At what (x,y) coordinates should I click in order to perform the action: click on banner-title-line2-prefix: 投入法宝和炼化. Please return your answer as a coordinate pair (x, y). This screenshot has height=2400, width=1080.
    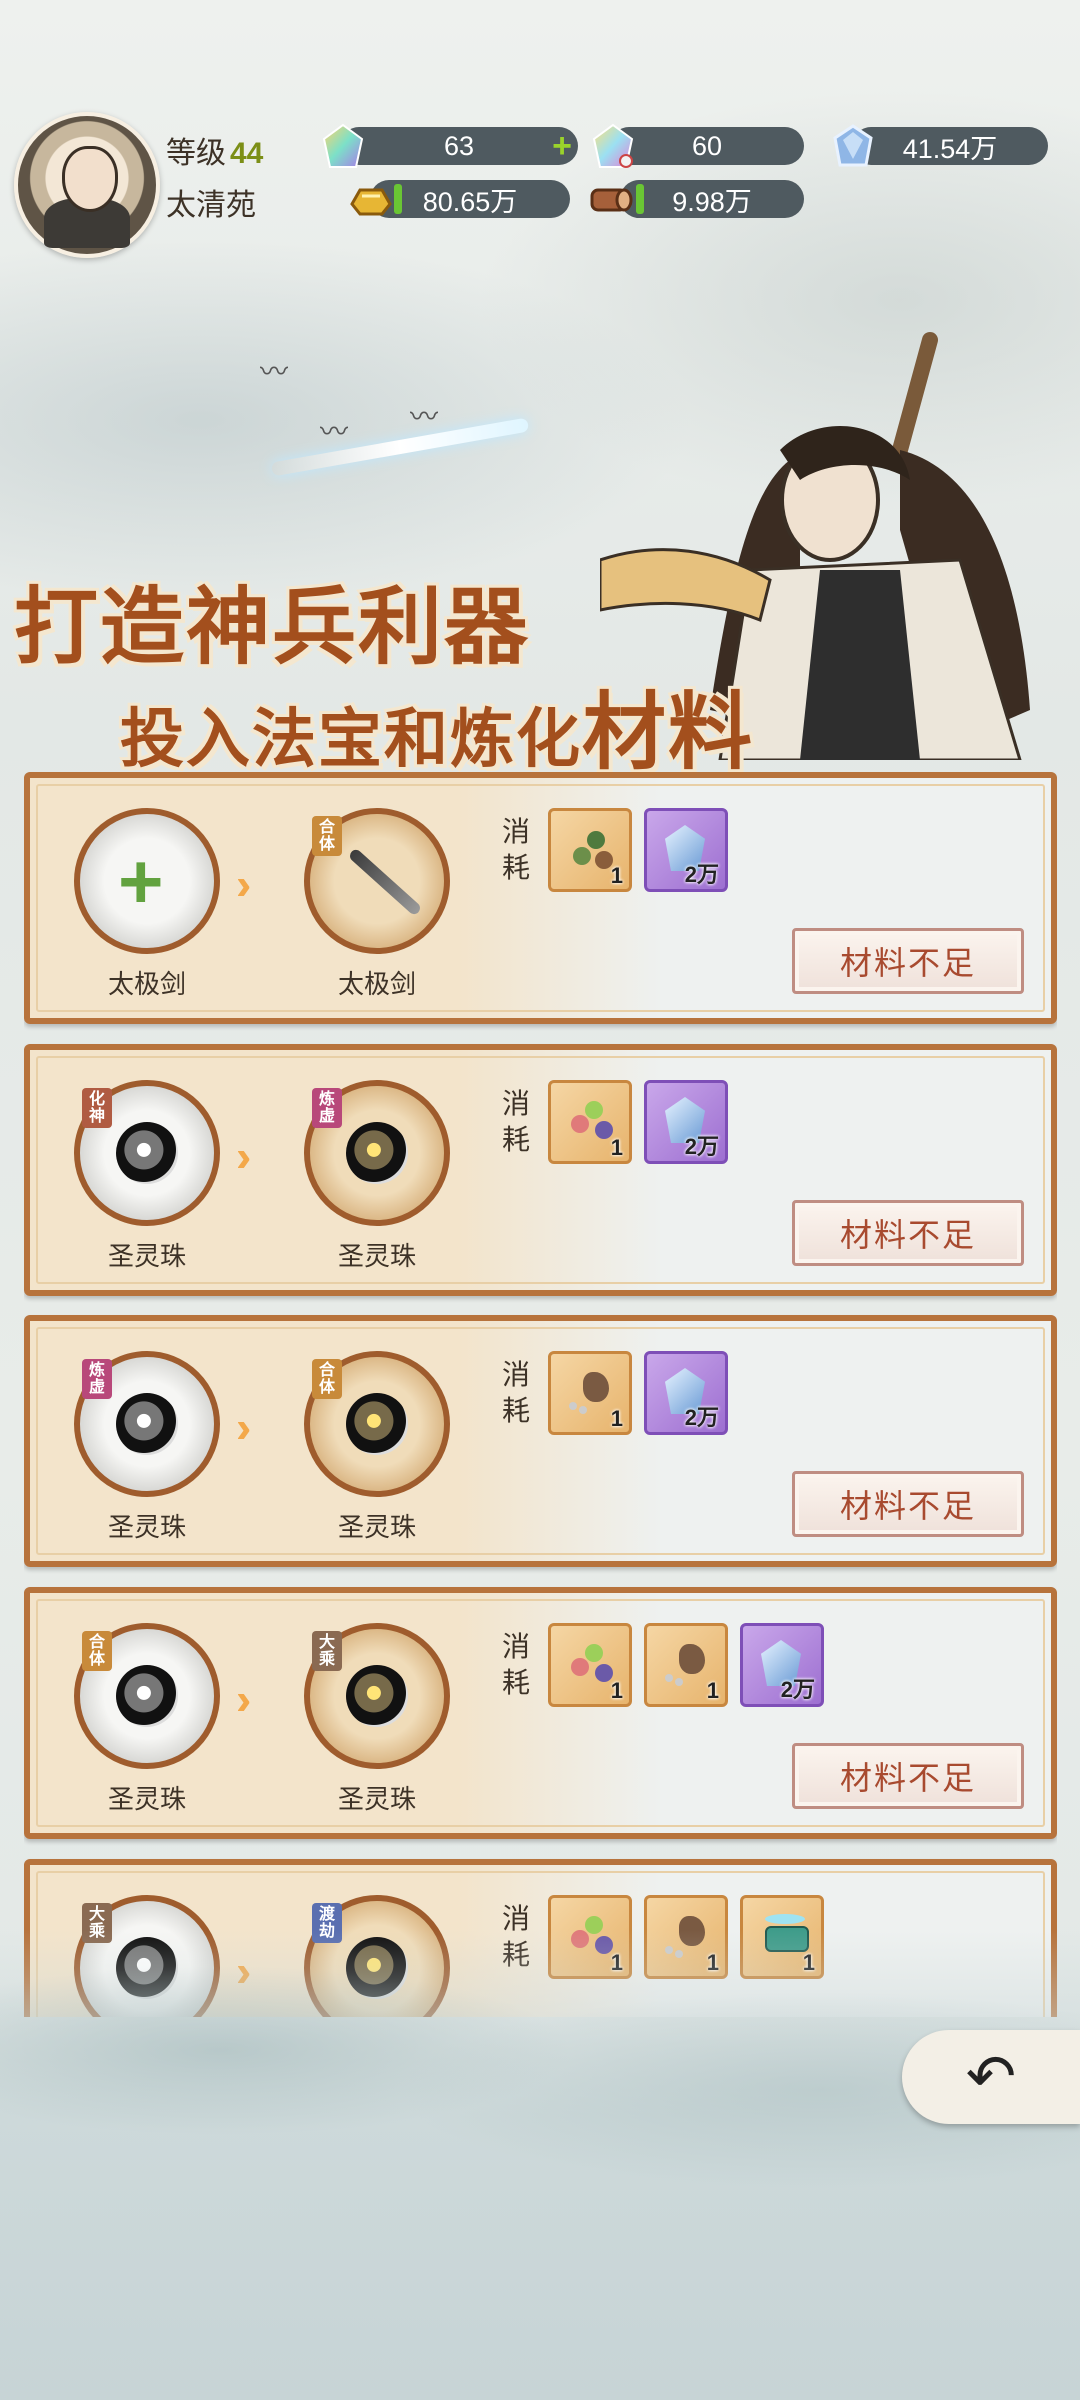
    Looking at the image, I should click on (351, 739).